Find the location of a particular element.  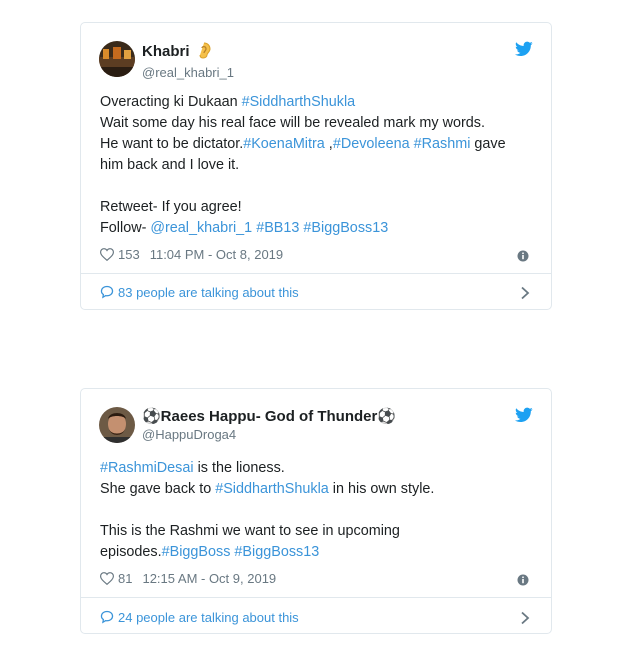

text-segment: He want to be dictator. is located at coordinates (172, 144).